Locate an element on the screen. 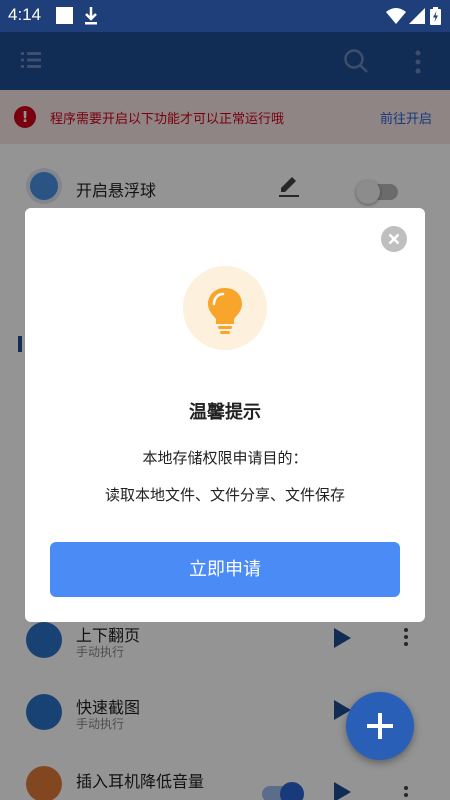 This screenshot has height=800, width=450. wifi-icon is located at coordinates (396, 16).